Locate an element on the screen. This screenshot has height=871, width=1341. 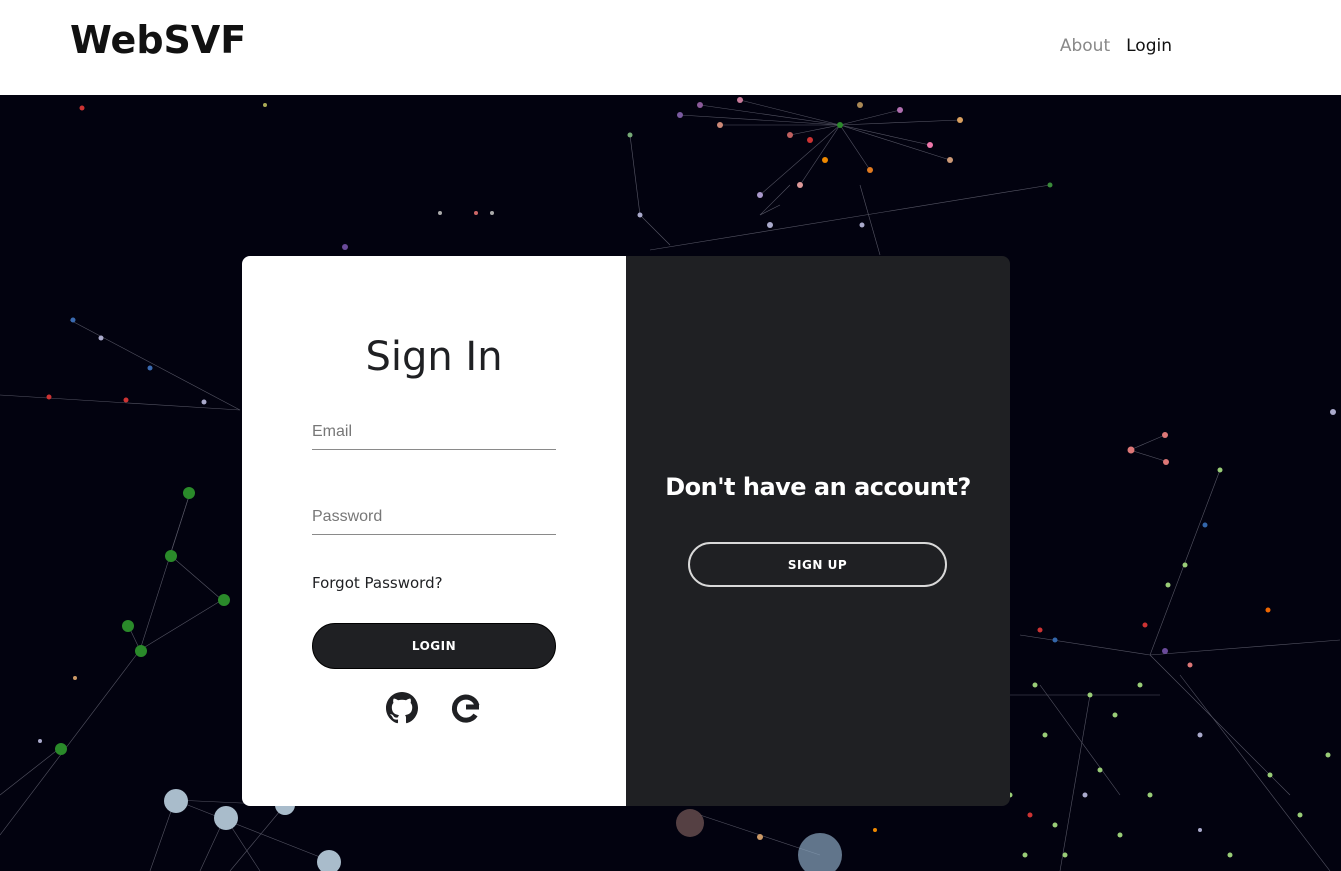
signup-button: SIGN UP is located at coordinates (817, 564).